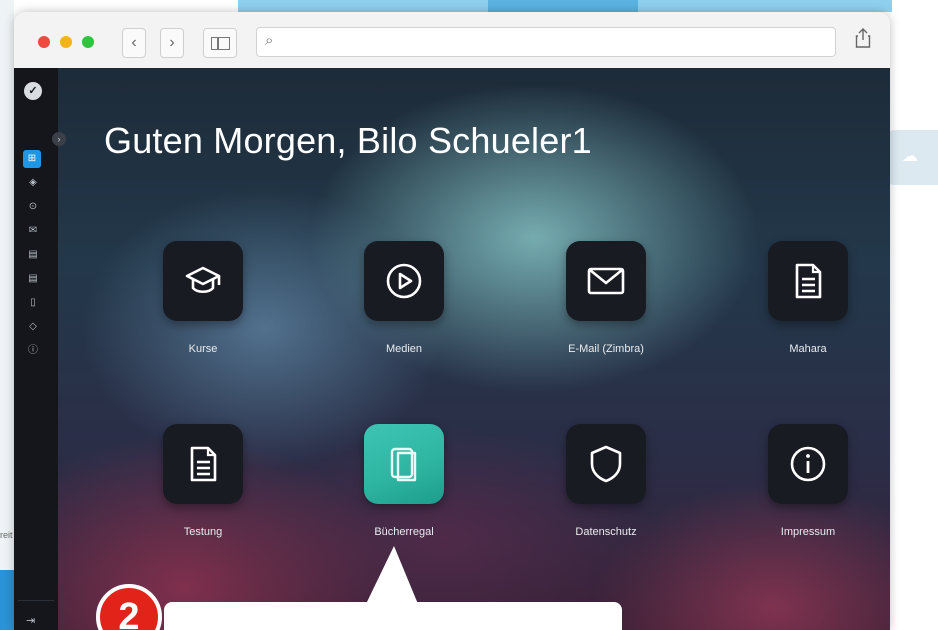 The image size is (938, 630). What do you see at coordinates (808, 349) in the screenshot?
I see `tile-label: Mahara` at bounding box center [808, 349].